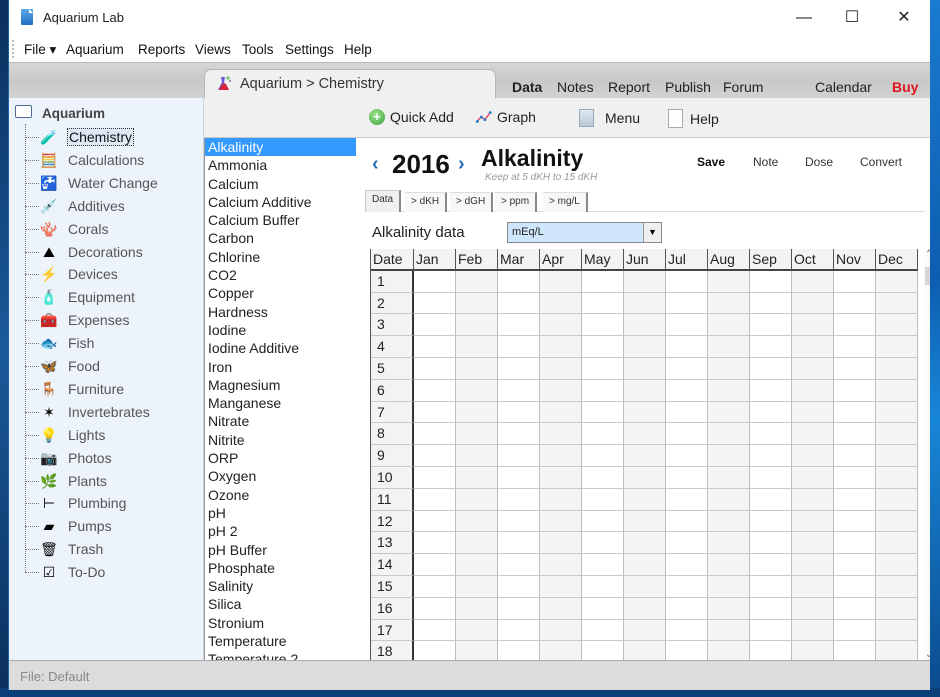 The width and height of the screenshot is (940, 697). Describe the element at coordinates (112, 503) in the screenshot. I see `sidebar-item-plumbing: ⊢ Plumbing` at that location.